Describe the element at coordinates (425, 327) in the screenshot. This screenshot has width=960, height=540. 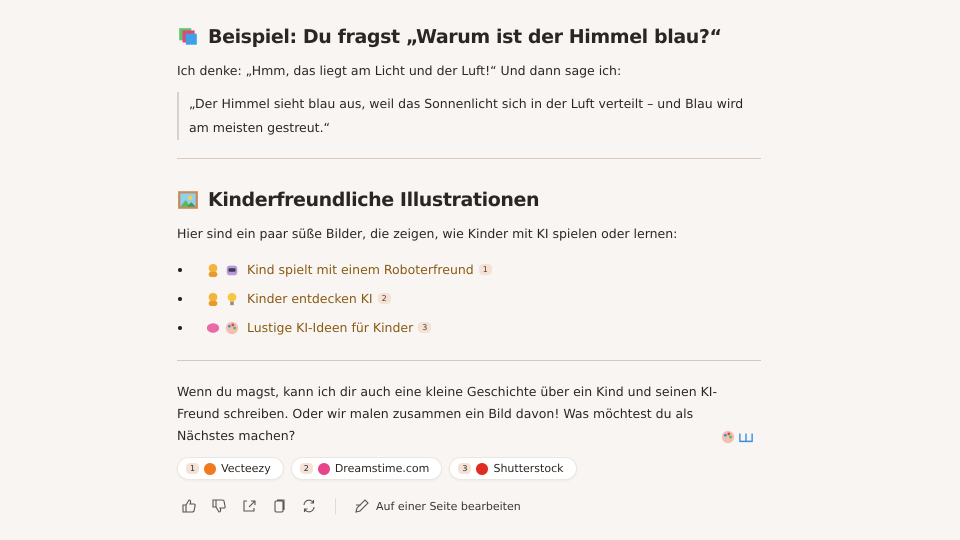
I see `citation-number: 3` at that location.